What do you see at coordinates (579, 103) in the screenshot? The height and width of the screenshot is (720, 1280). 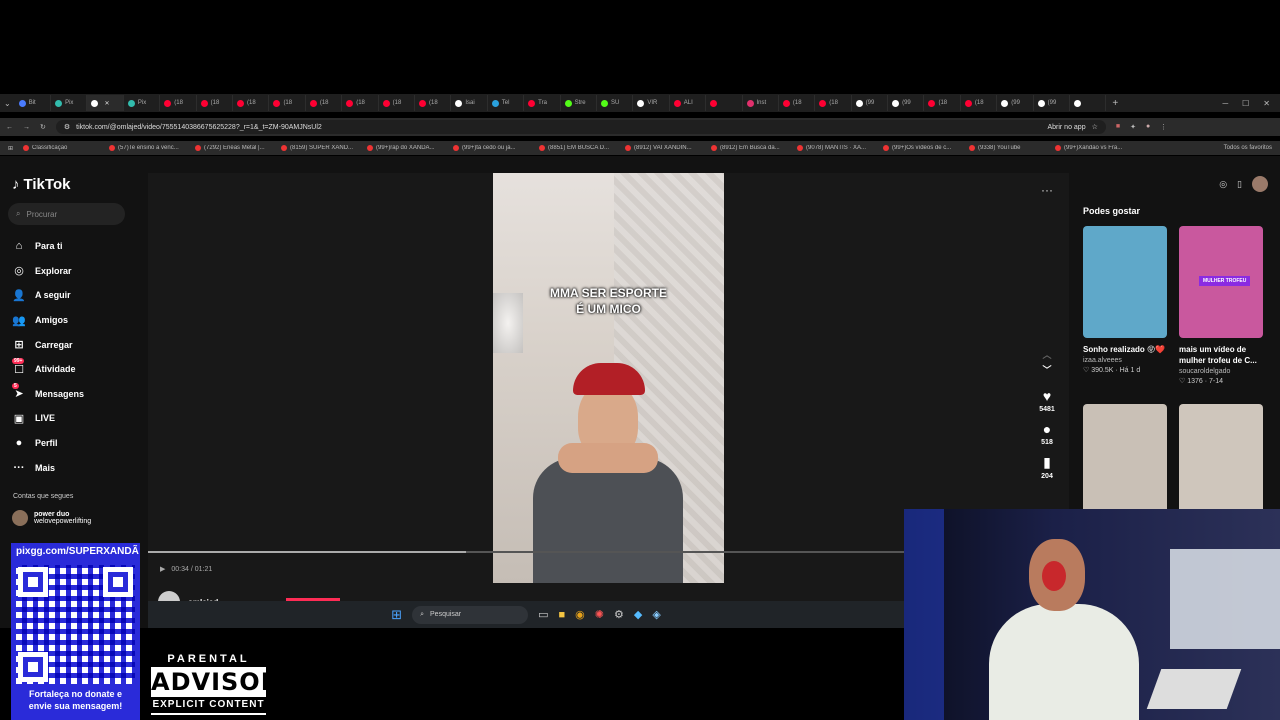 I see `browser-tab: Stre` at bounding box center [579, 103].